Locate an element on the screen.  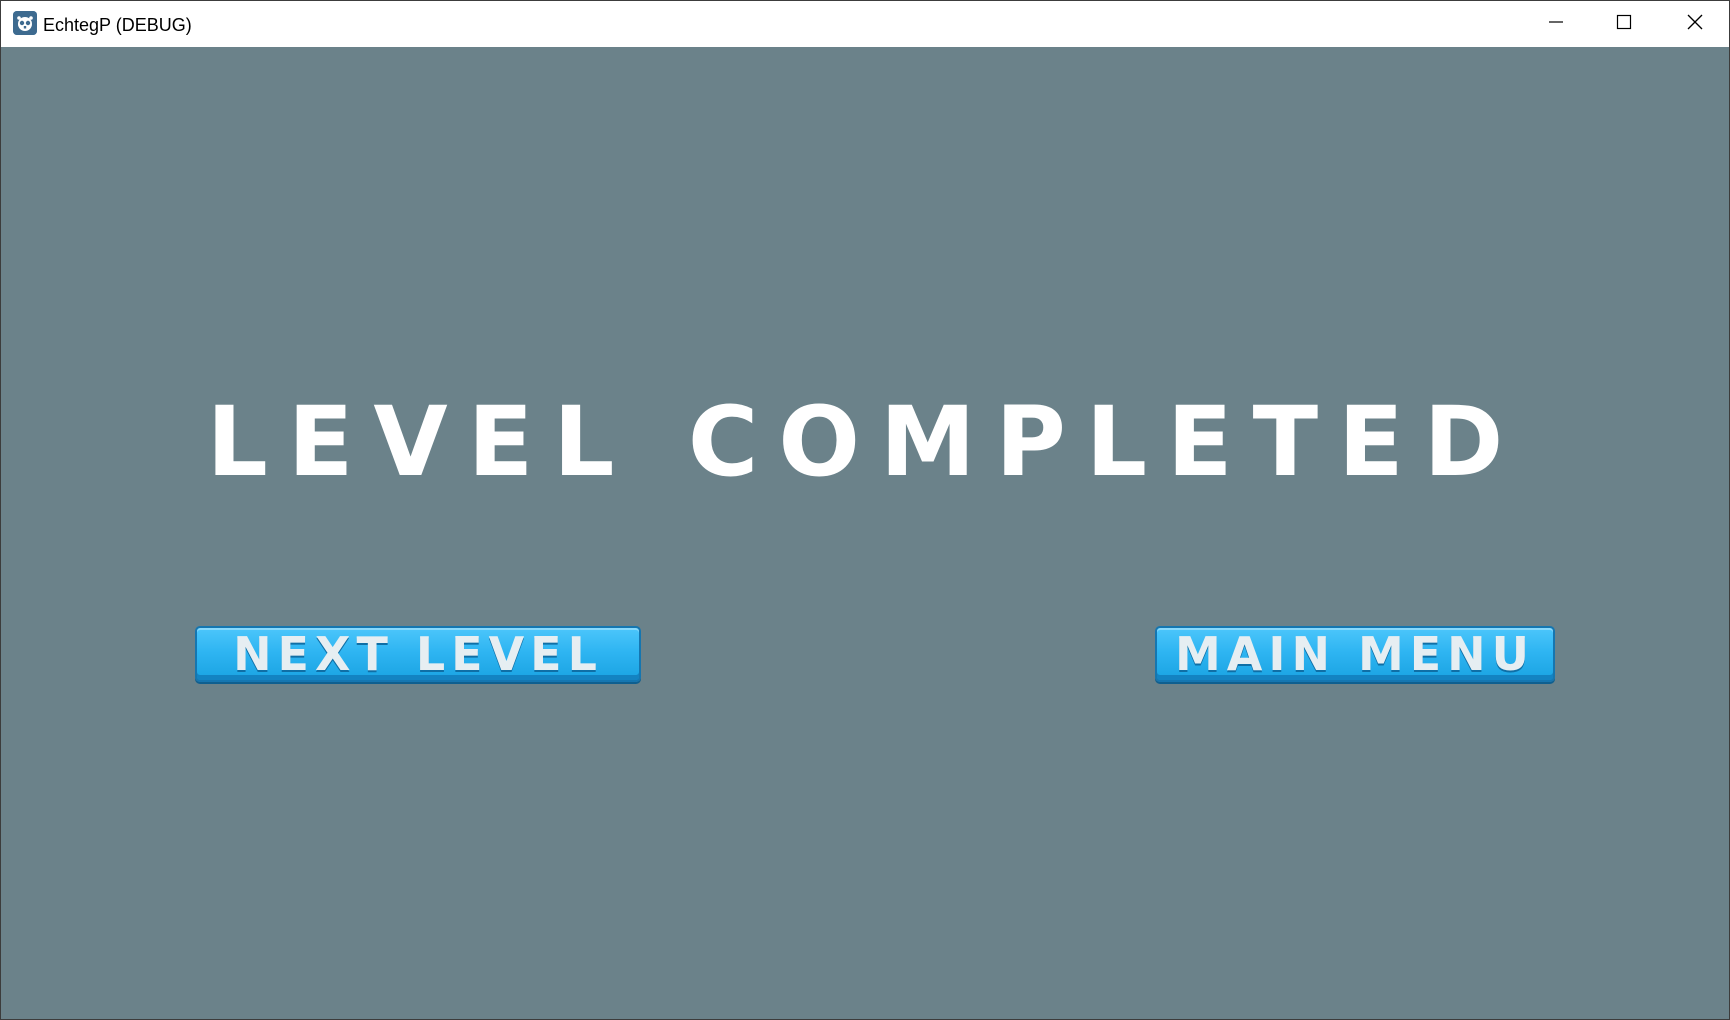
minimize-button is located at coordinates (1556, 24).